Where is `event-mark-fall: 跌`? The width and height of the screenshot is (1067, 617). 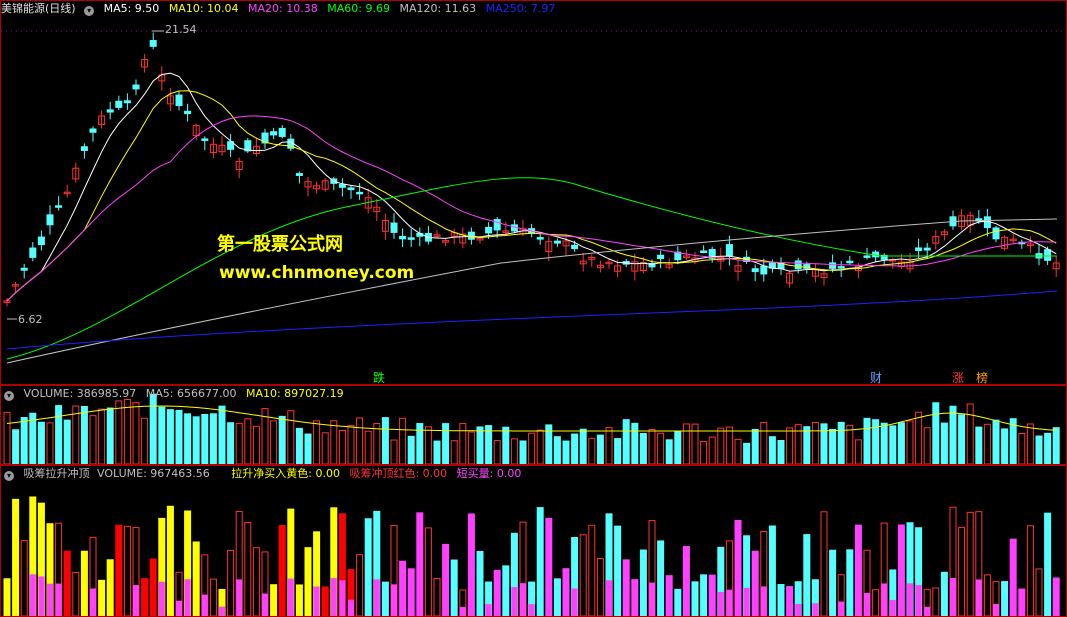
event-mark-fall: 跌 is located at coordinates (379, 378).